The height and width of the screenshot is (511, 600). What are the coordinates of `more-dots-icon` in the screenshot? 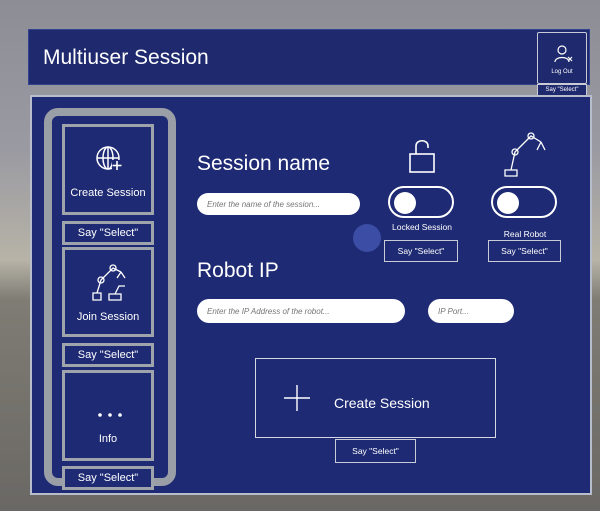 It's located at (110, 415).